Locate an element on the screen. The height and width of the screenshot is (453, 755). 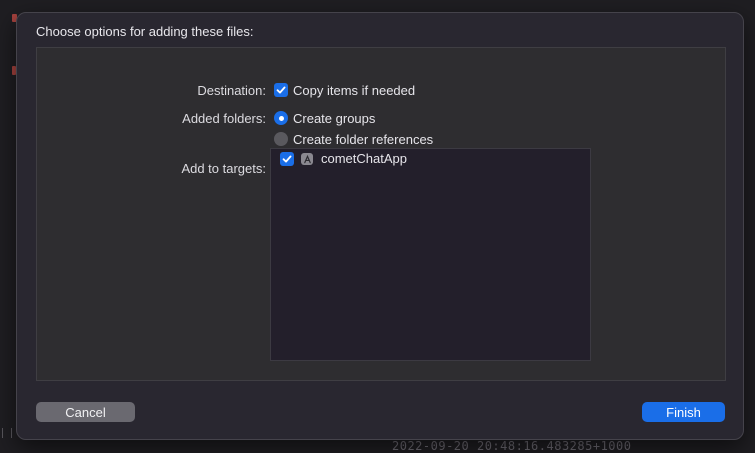
create-folder-references-label: Create folder references is located at coordinates (363, 139).